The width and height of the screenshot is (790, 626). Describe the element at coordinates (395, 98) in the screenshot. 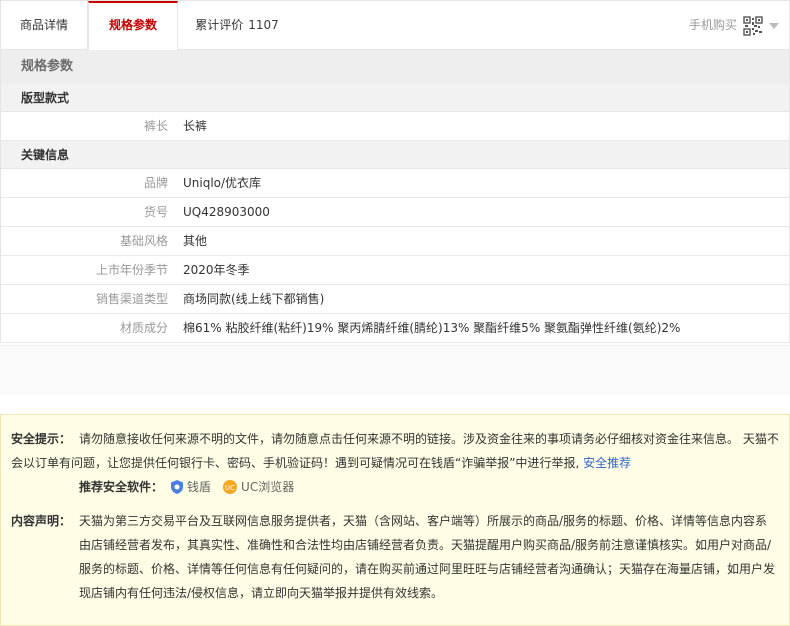

I see `spec-group-title: 版型款式` at that location.